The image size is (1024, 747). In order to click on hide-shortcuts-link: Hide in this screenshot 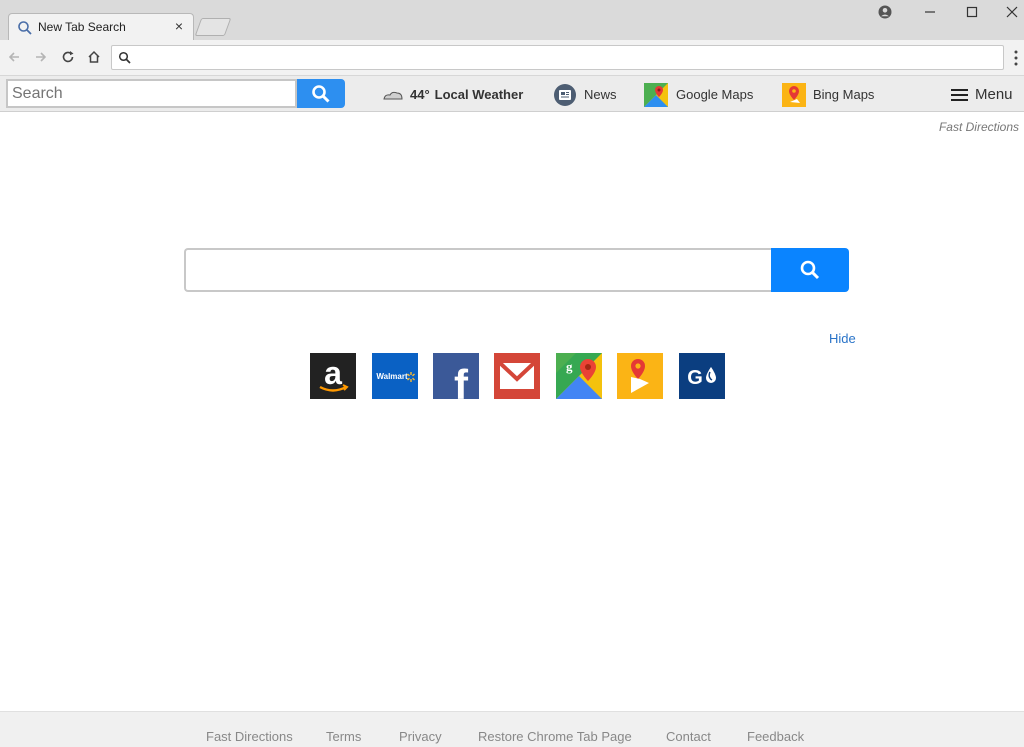, I will do `click(842, 338)`.